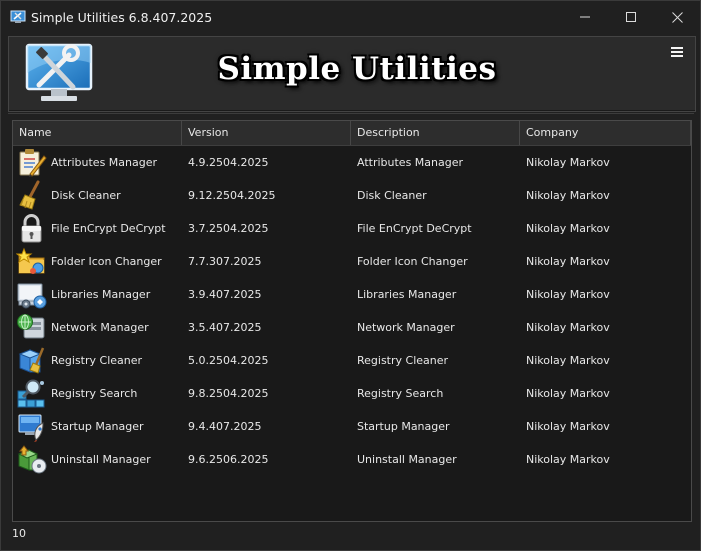  What do you see at coordinates (30, 260) in the screenshot?
I see `folder-icon` at bounding box center [30, 260].